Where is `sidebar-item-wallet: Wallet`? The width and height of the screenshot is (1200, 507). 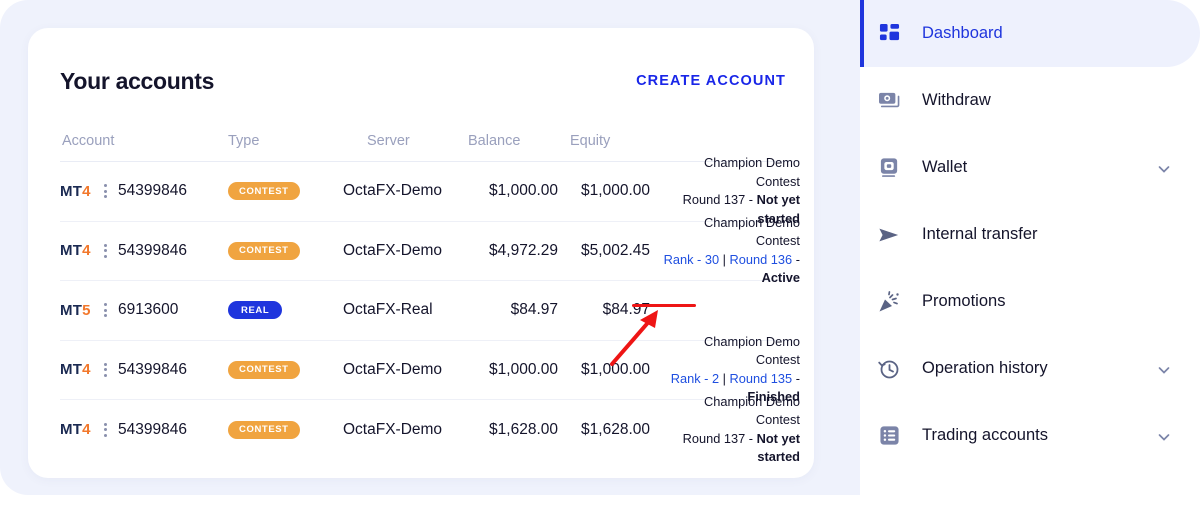 sidebar-item-wallet: Wallet is located at coordinates (1030, 167).